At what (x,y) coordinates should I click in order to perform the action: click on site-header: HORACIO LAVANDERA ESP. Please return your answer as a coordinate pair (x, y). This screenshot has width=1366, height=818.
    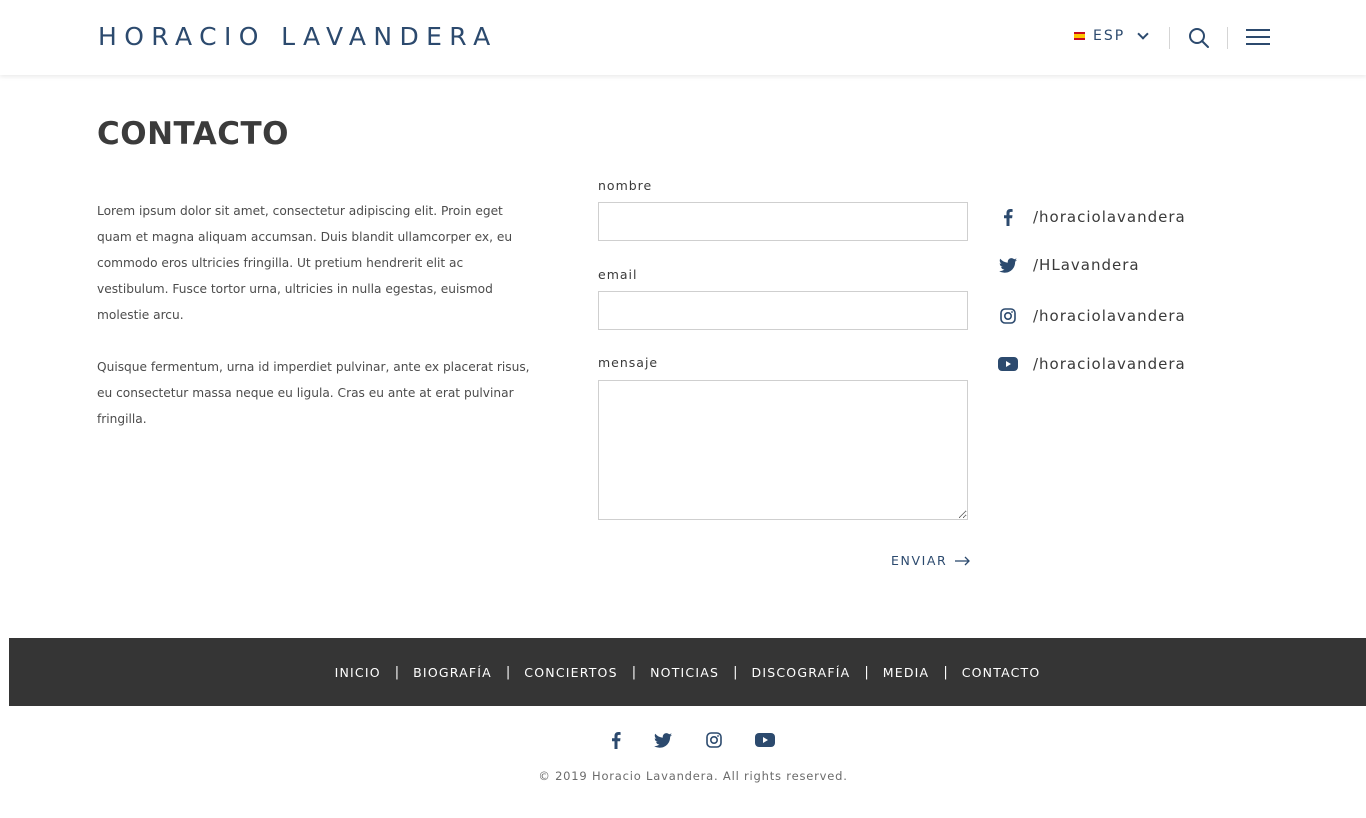
    Looking at the image, I should click on (683, 37).